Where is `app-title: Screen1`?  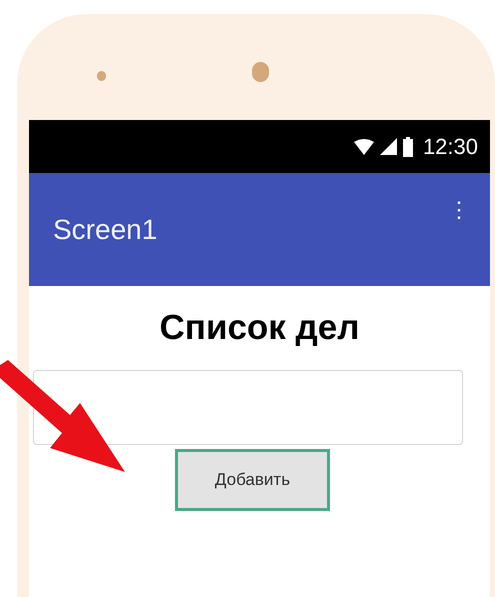
app-title: Screen1 is located at coordinates (105, 229).